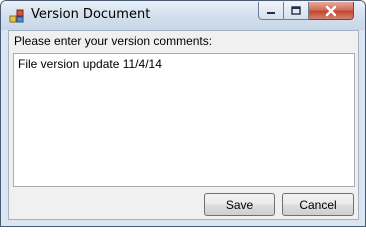  Describe the element at coordinates (113, 41) in the screenshot. I see `prompt-label: Please enter your version comments:` at that location.